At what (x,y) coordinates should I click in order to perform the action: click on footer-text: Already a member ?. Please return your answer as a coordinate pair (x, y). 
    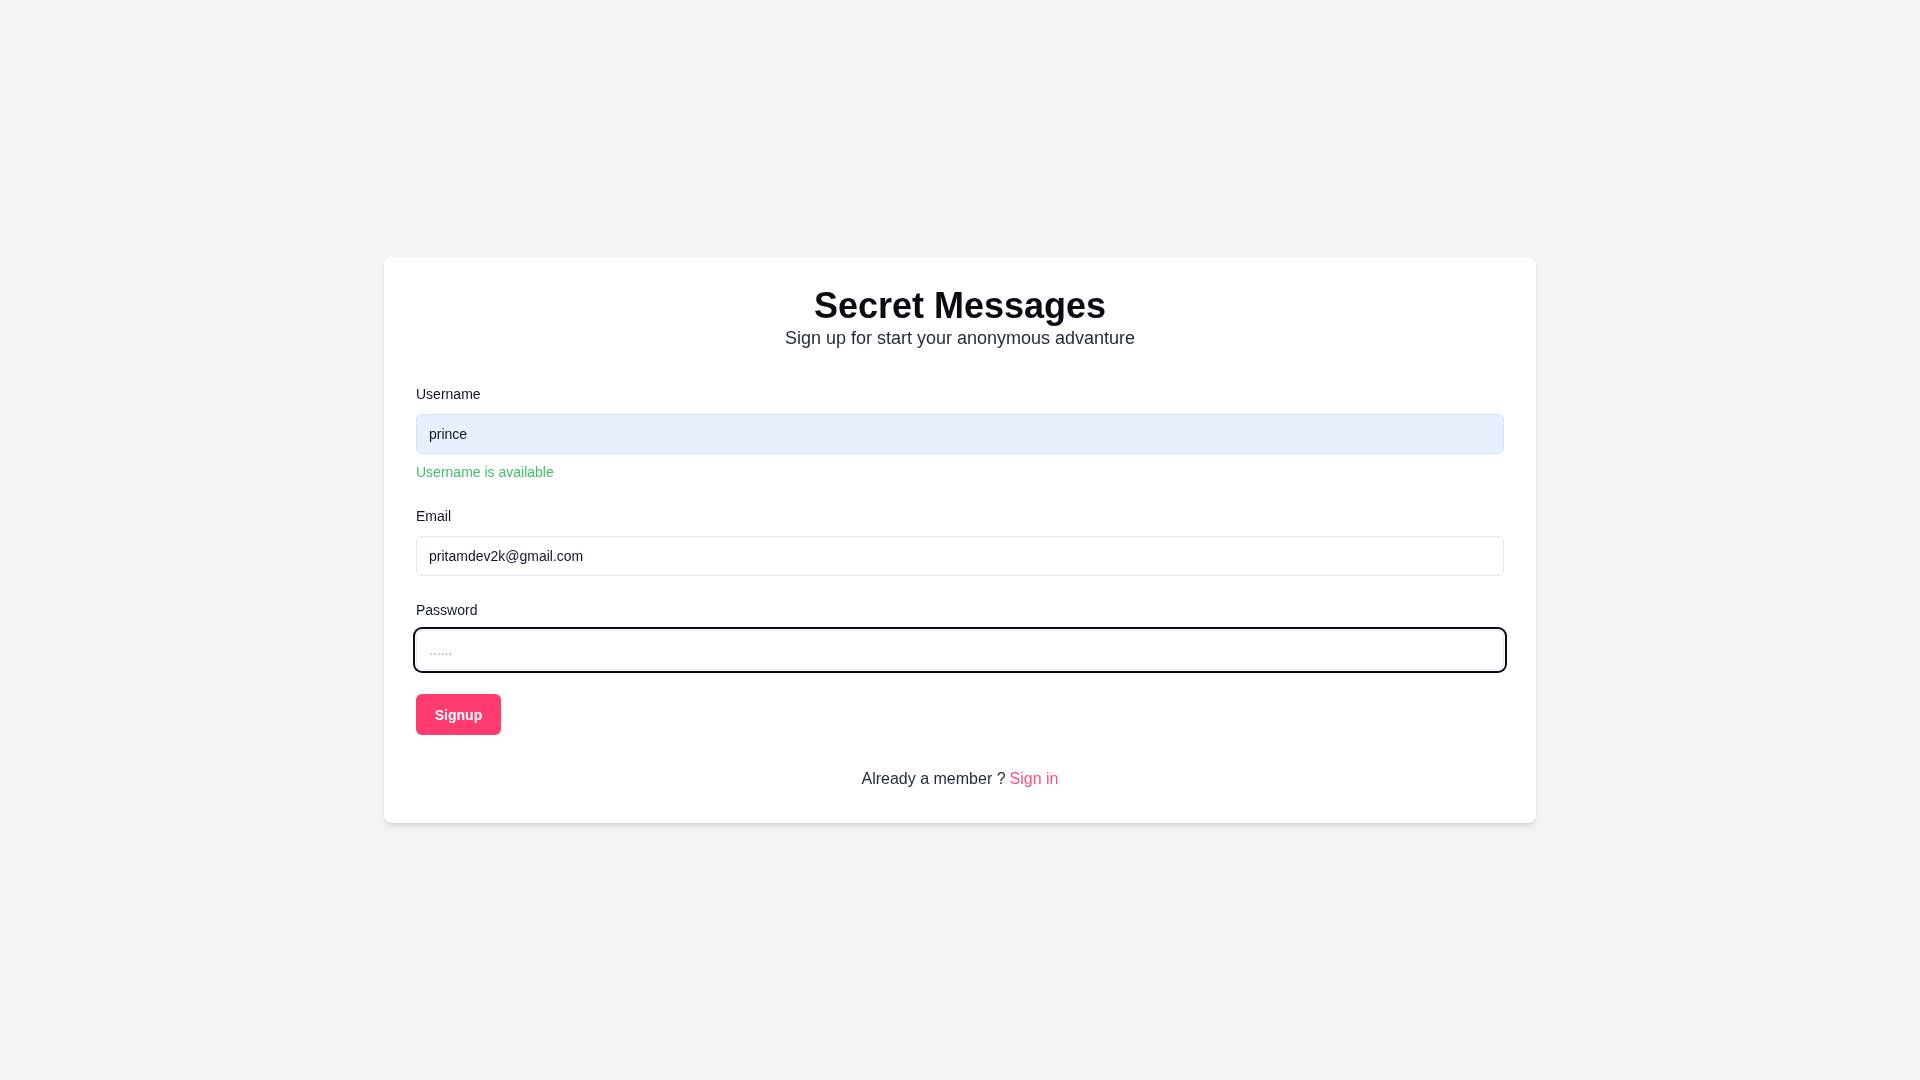
    Looking at the image, I should click on (933, 779).